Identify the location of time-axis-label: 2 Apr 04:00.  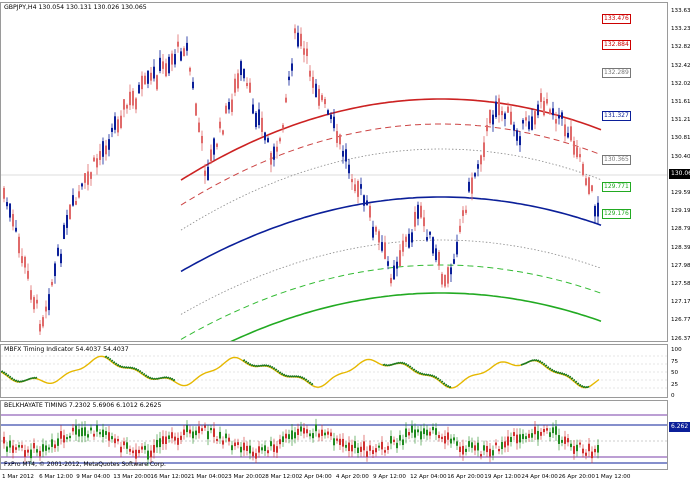
(315, 477).